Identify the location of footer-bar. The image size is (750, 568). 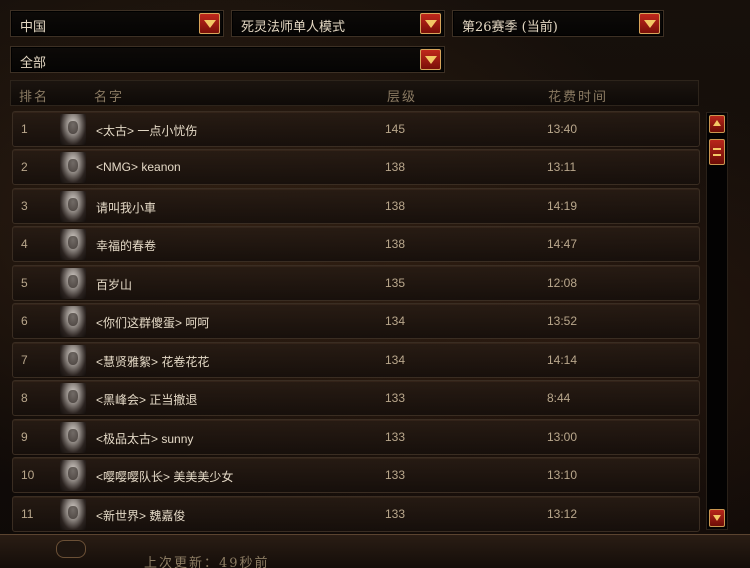
(375, 551).